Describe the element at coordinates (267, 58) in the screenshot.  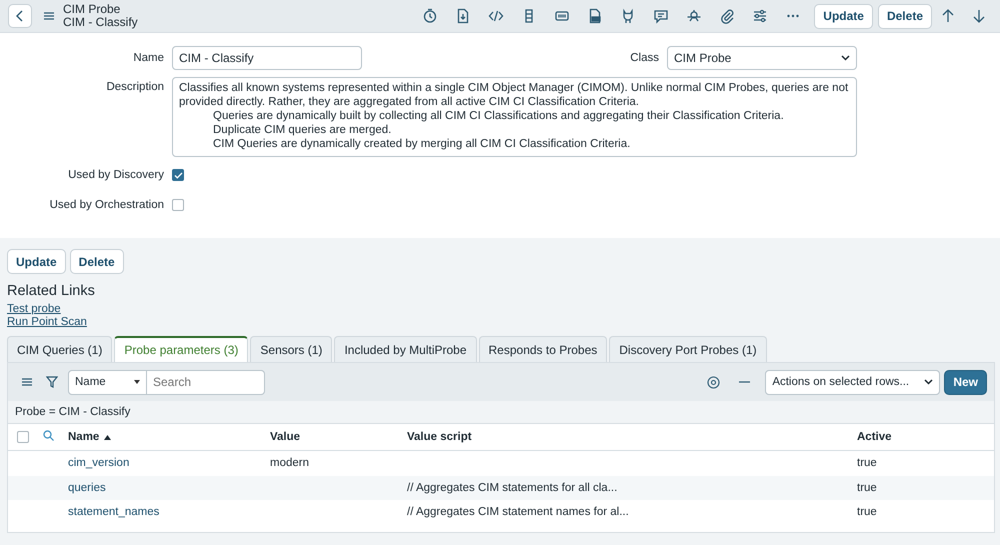
I see `name-field: CIM - Classify` at that location.